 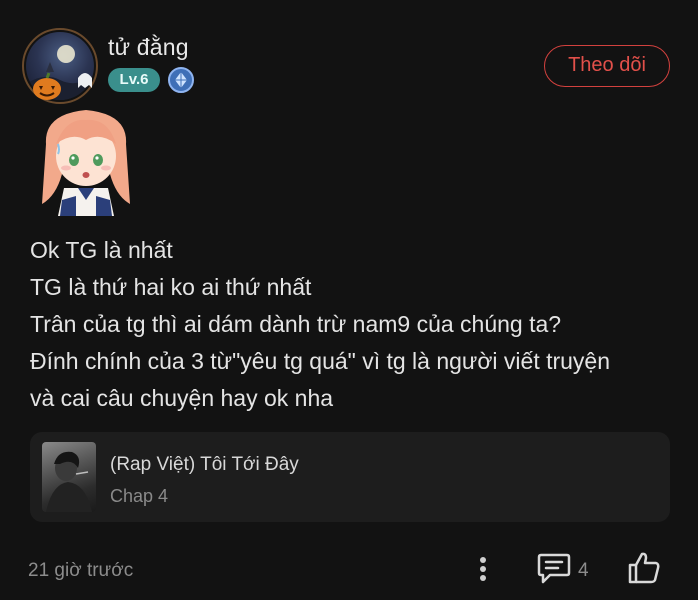 I want to click on level-badge: Lv.6, so click(x=134, y=80).